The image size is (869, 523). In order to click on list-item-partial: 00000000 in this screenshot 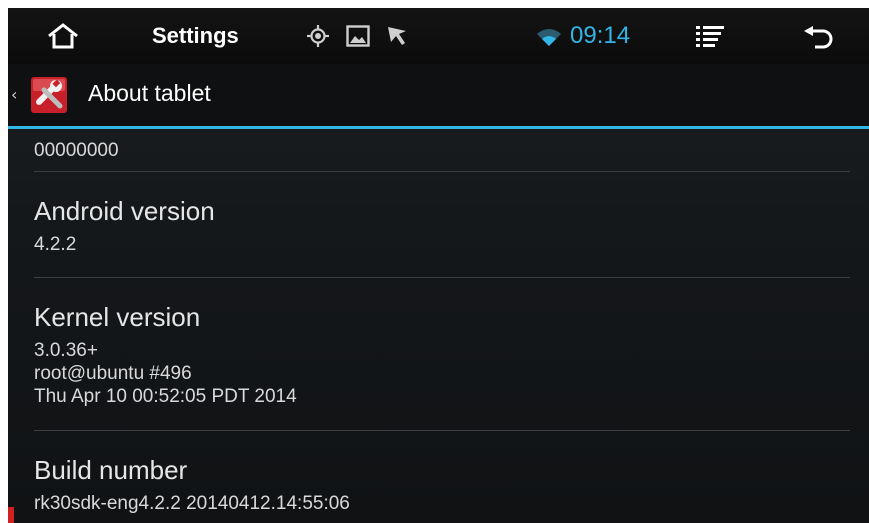, I will do `click(442, 150)`.